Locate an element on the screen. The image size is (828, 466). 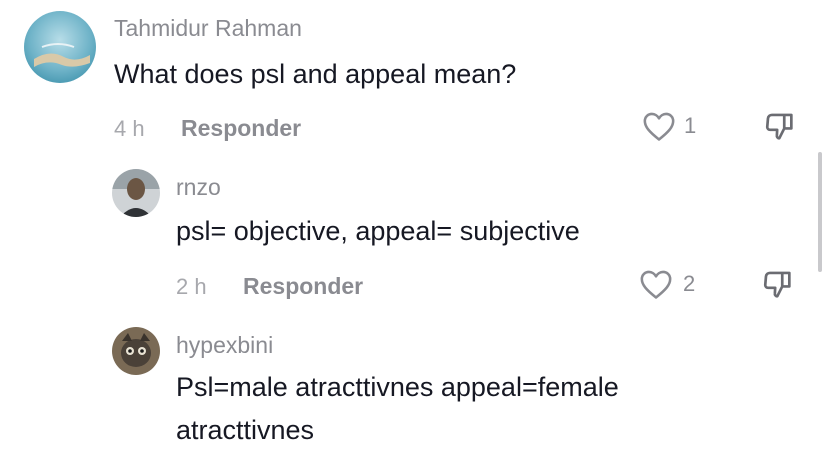
like-count: 1 is located at coordinates (690, 125).